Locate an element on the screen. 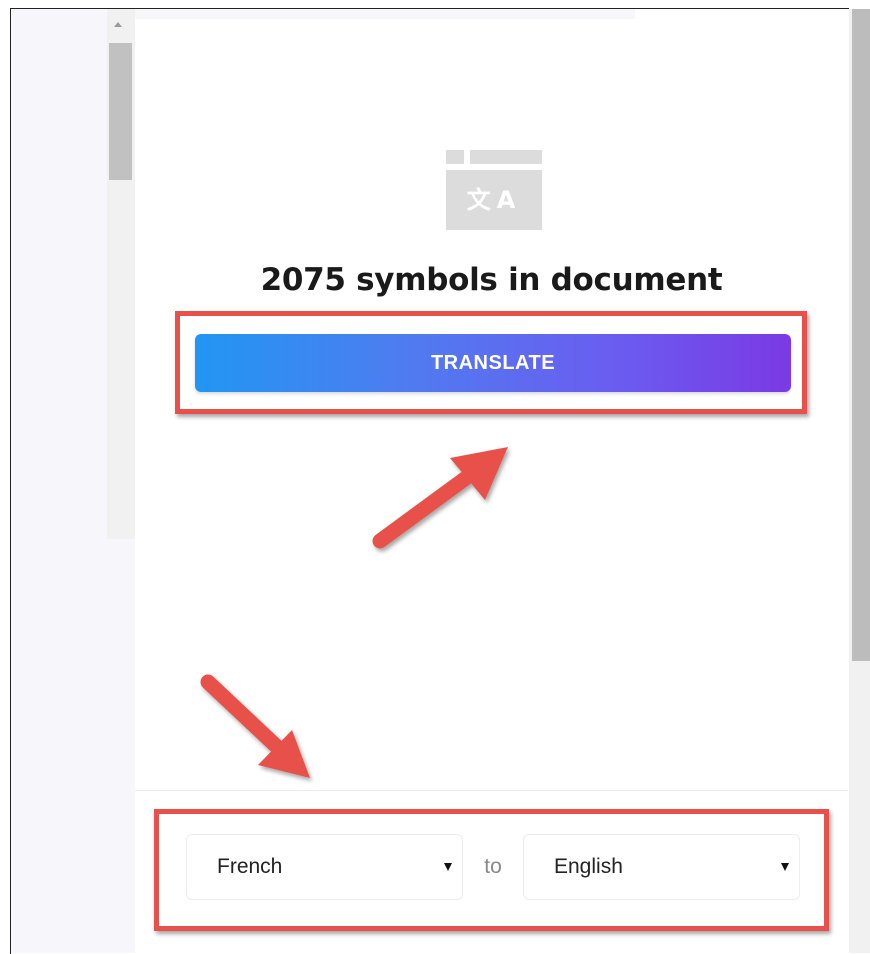  annotation-arrows is located at coordinates (354, 612).